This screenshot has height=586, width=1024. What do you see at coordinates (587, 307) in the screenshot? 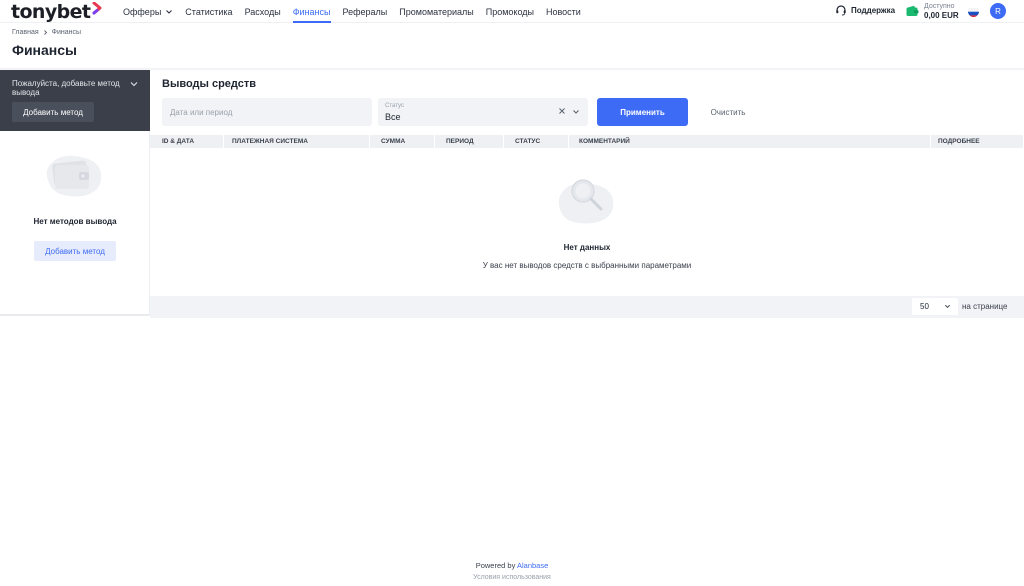
I see `pagination-bar` at bounding box center [587, 307].